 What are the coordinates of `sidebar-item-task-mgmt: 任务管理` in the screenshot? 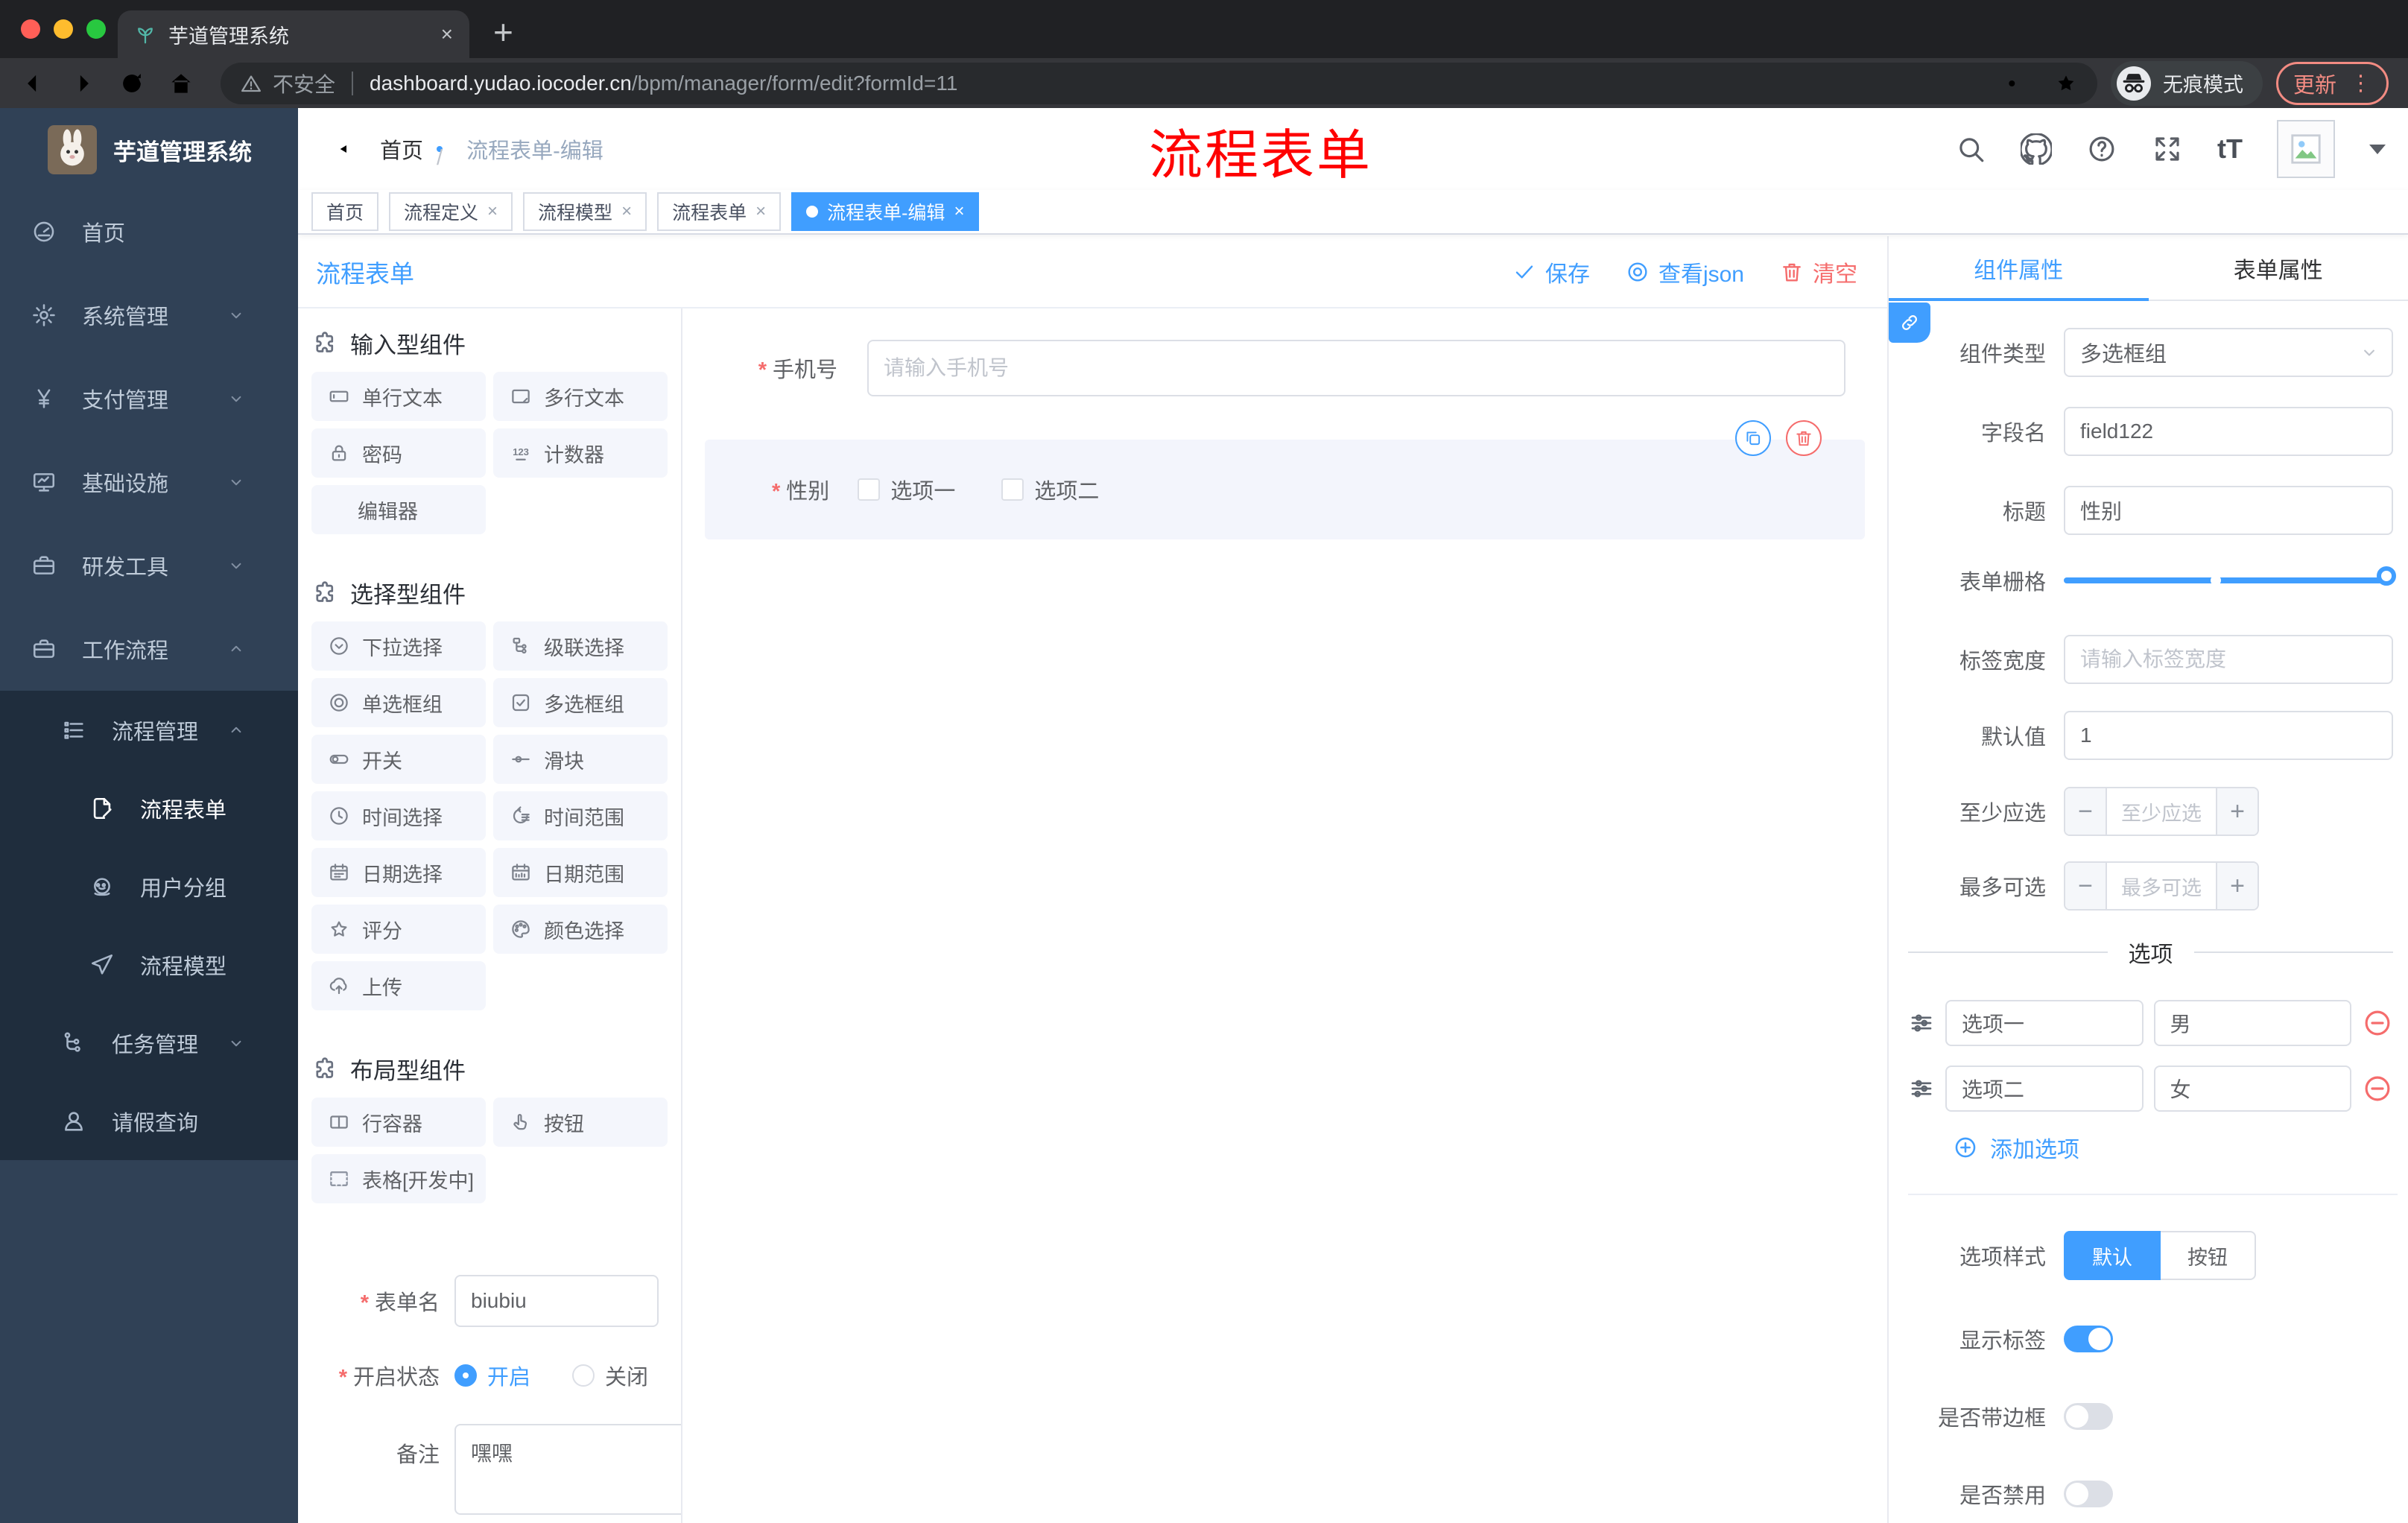 It's located at (149, 1043).